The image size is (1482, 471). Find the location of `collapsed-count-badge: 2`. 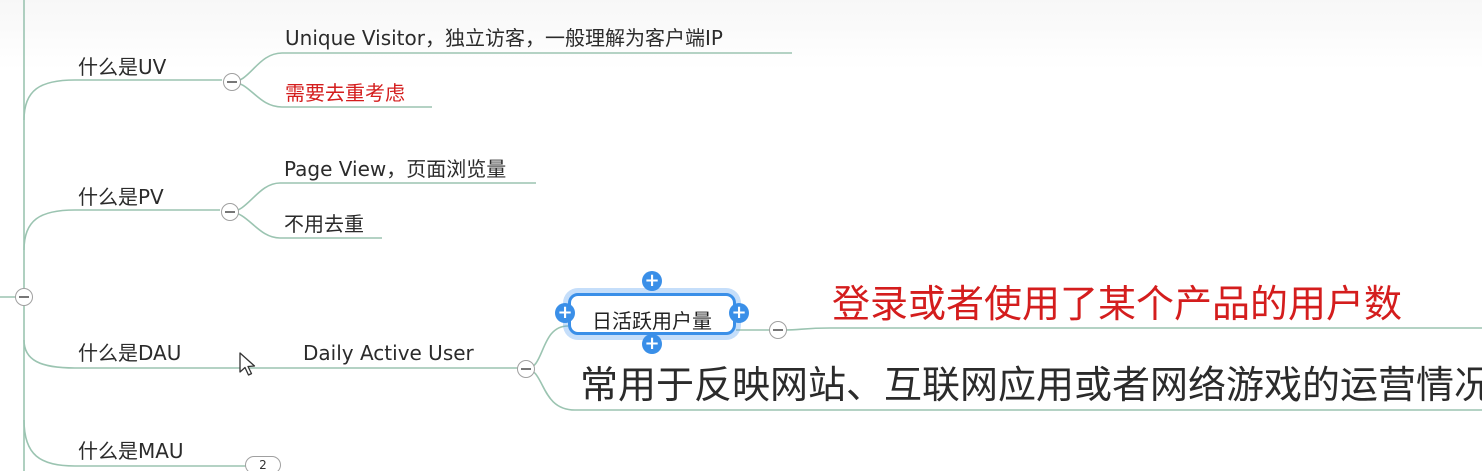

collapsed-count-badge: 2 is located at coordinates (263, 463).